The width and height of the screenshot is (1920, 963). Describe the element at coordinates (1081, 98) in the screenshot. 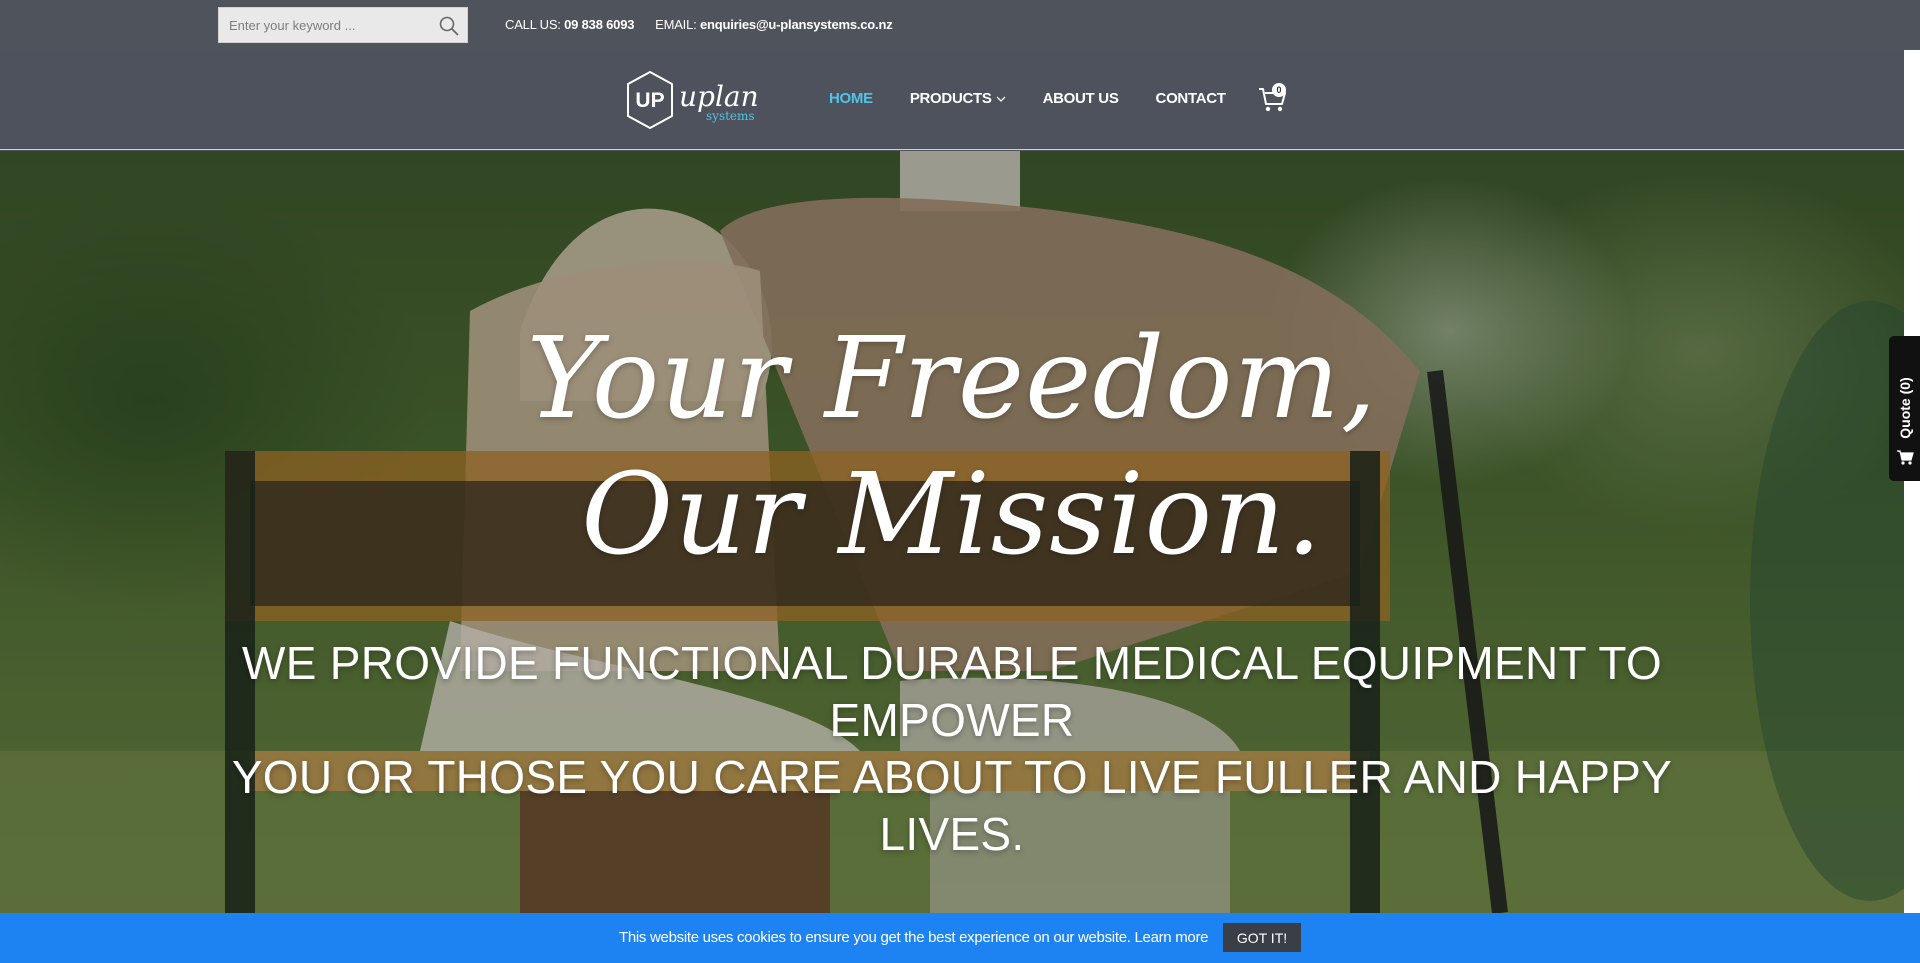

I see `nav-about-us: ABOUT US` at that location.